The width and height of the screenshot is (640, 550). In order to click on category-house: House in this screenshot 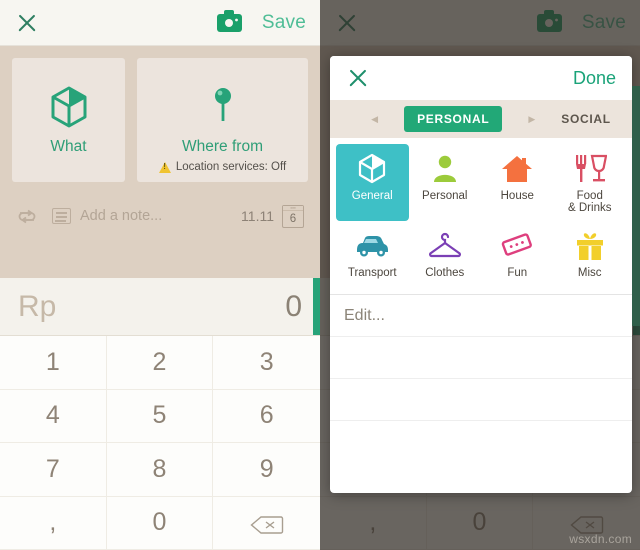, I will do `click(517, 182)`.